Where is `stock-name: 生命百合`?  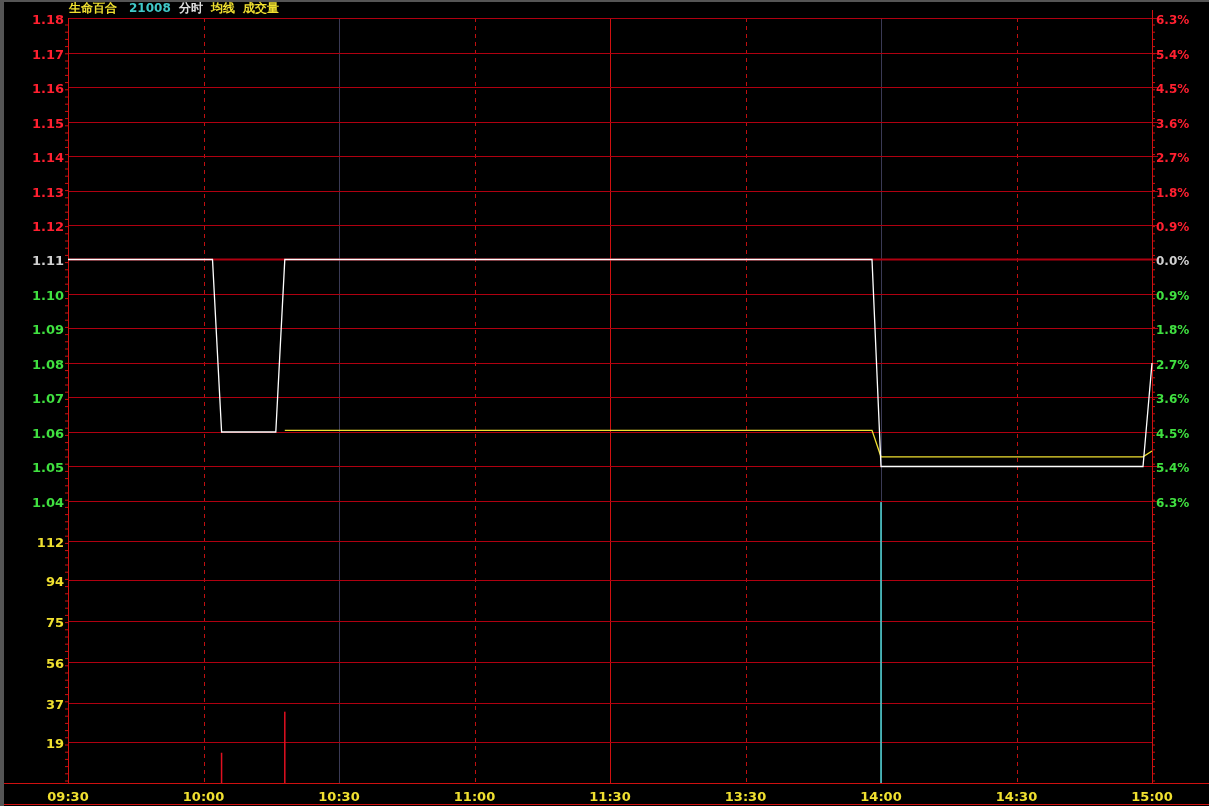
stock-name: 生命百合 is located at coordinates (93, 8).